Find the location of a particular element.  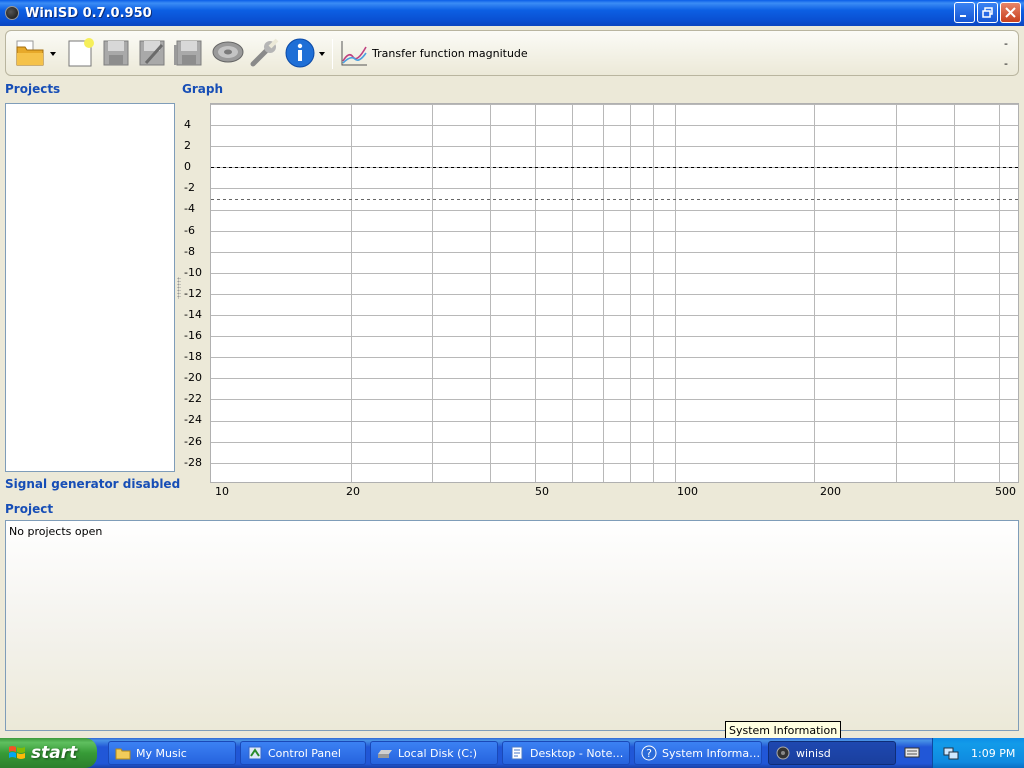

y-tick-label: -24 is located at coordinates (193, 420).